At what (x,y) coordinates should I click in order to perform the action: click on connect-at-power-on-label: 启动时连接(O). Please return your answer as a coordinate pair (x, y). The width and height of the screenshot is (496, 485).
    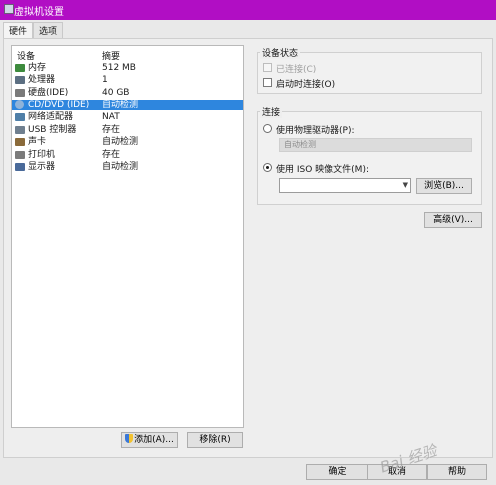
    Looking at the image, I should click on (306, 85).